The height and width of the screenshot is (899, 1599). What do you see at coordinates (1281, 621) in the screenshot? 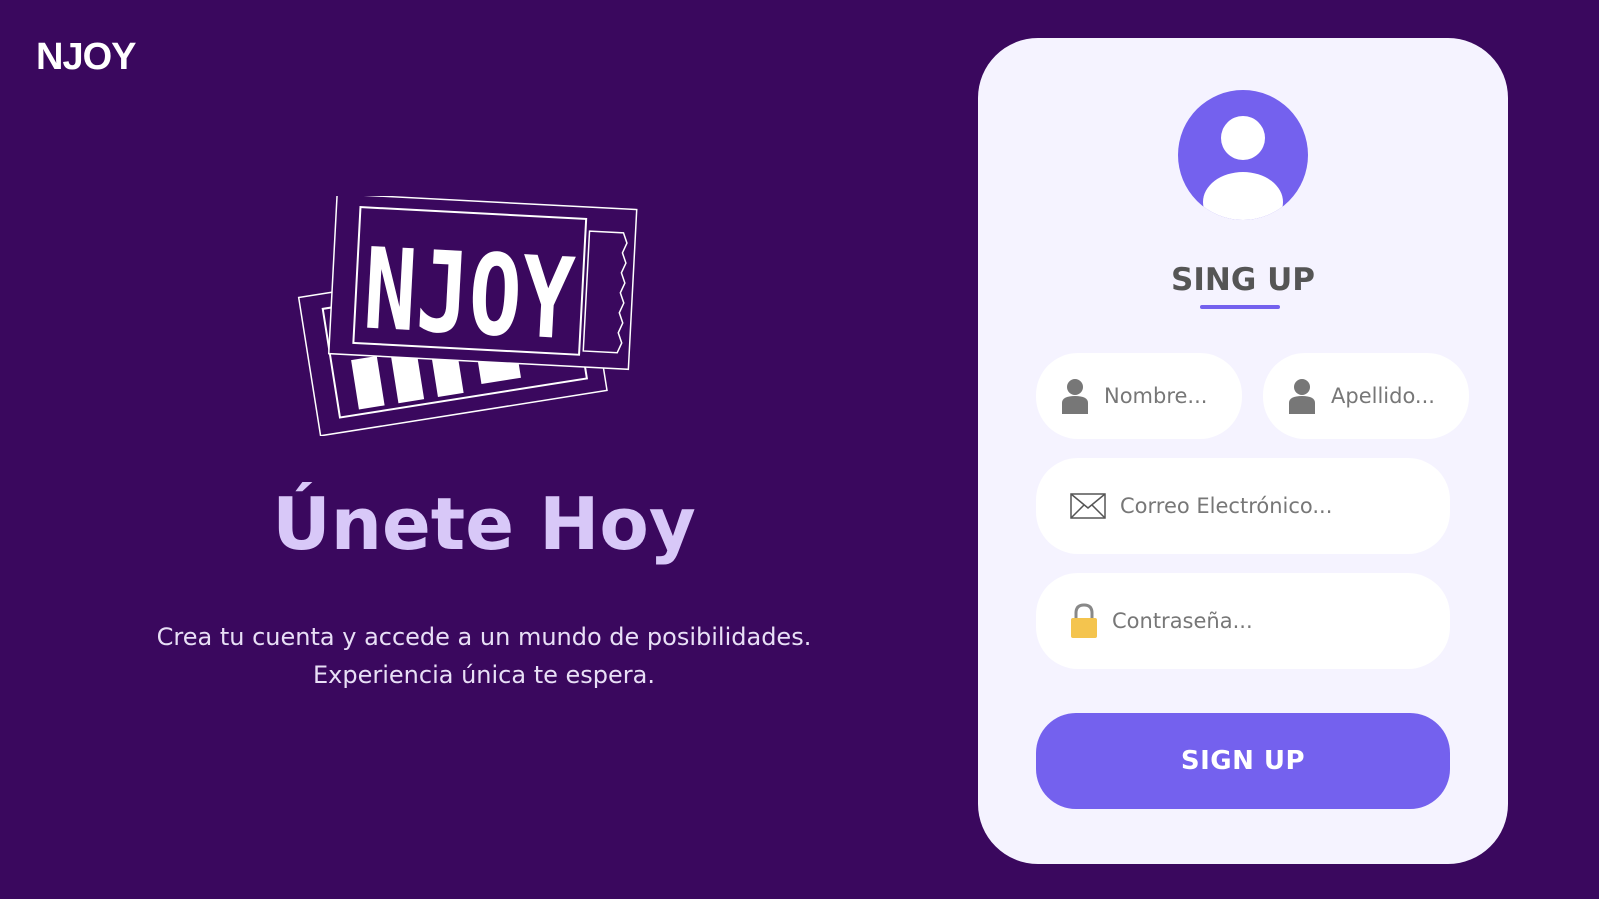
I see `password-input` at bounding box center [1281, 621].